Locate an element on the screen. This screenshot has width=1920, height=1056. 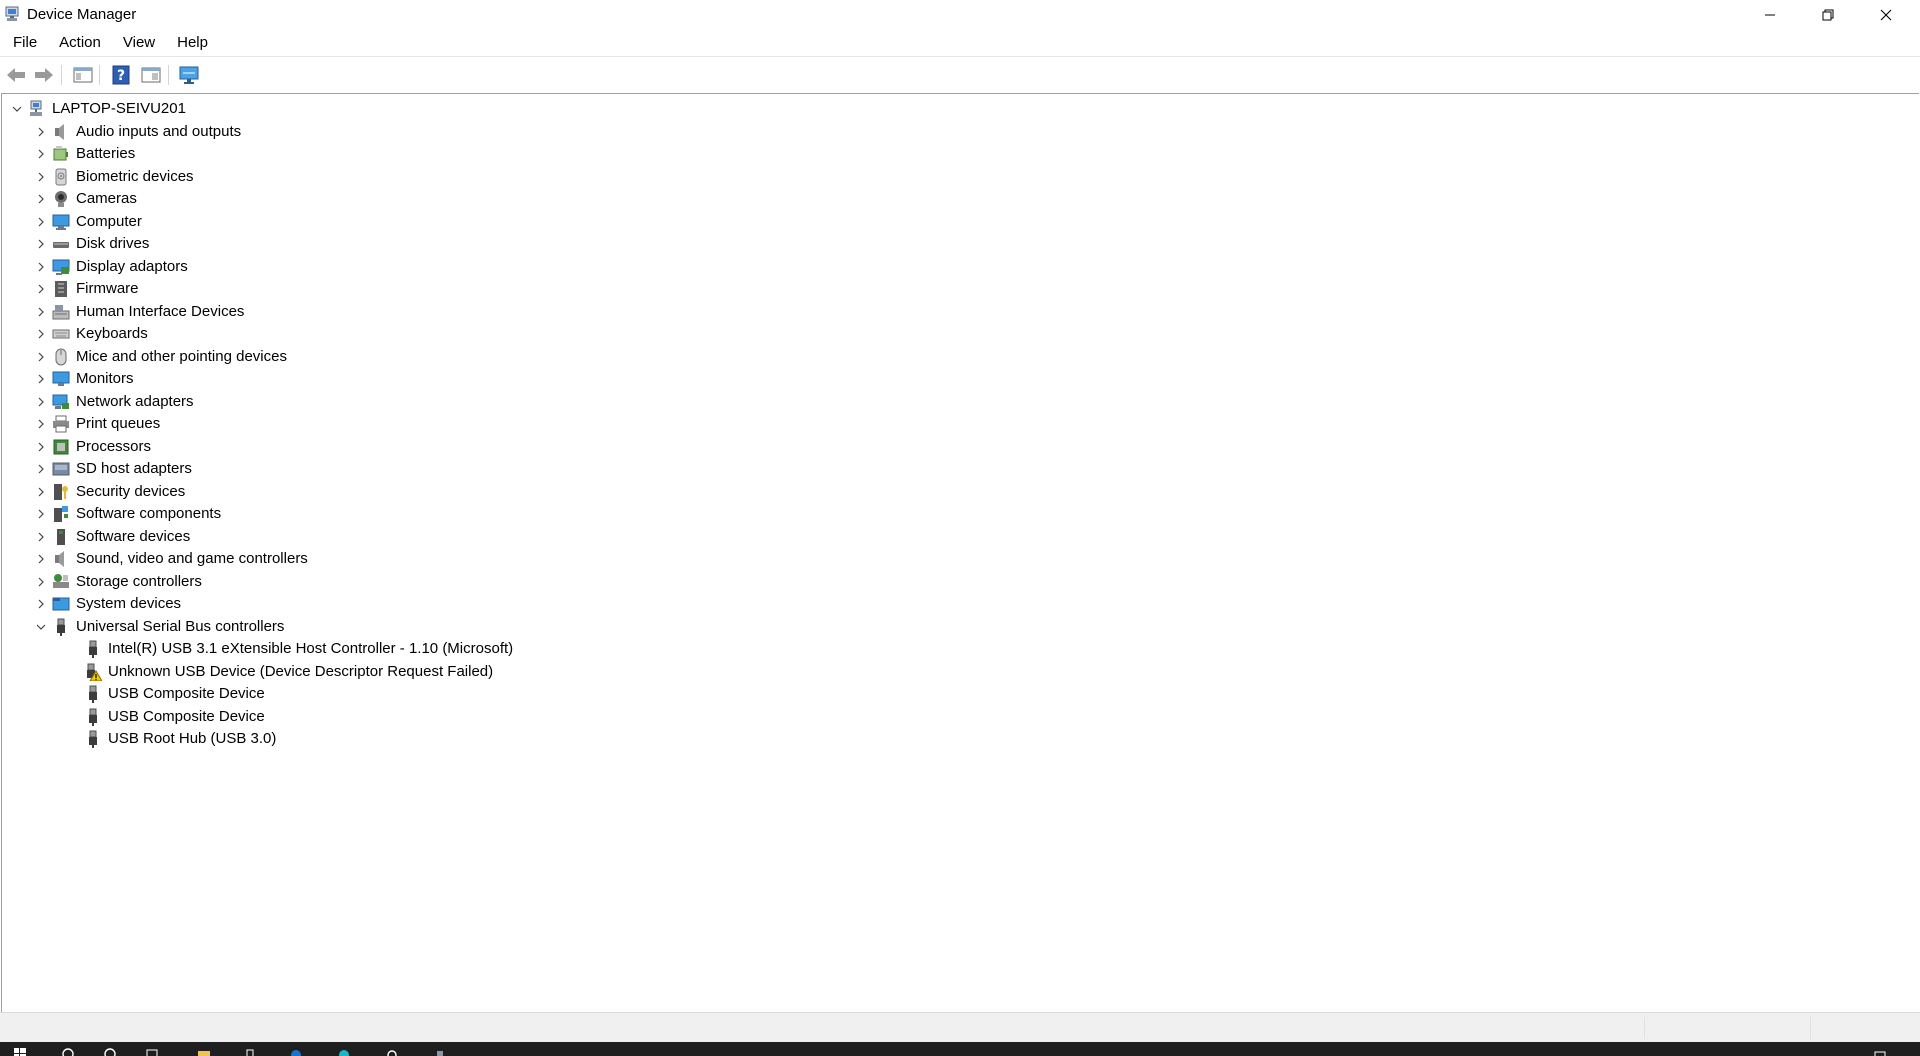
tree-category: Software components is located at coordinates (127, 514).